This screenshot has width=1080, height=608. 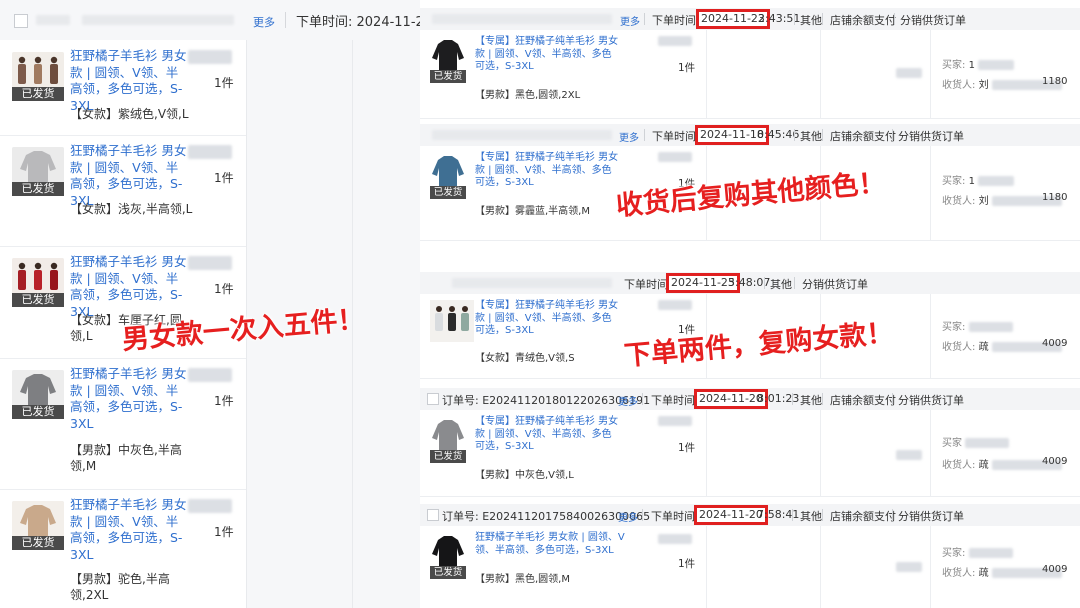 I want to click on left-order-header: 更多 下单时间: 2024-11-24, so click(x=216, y=20).